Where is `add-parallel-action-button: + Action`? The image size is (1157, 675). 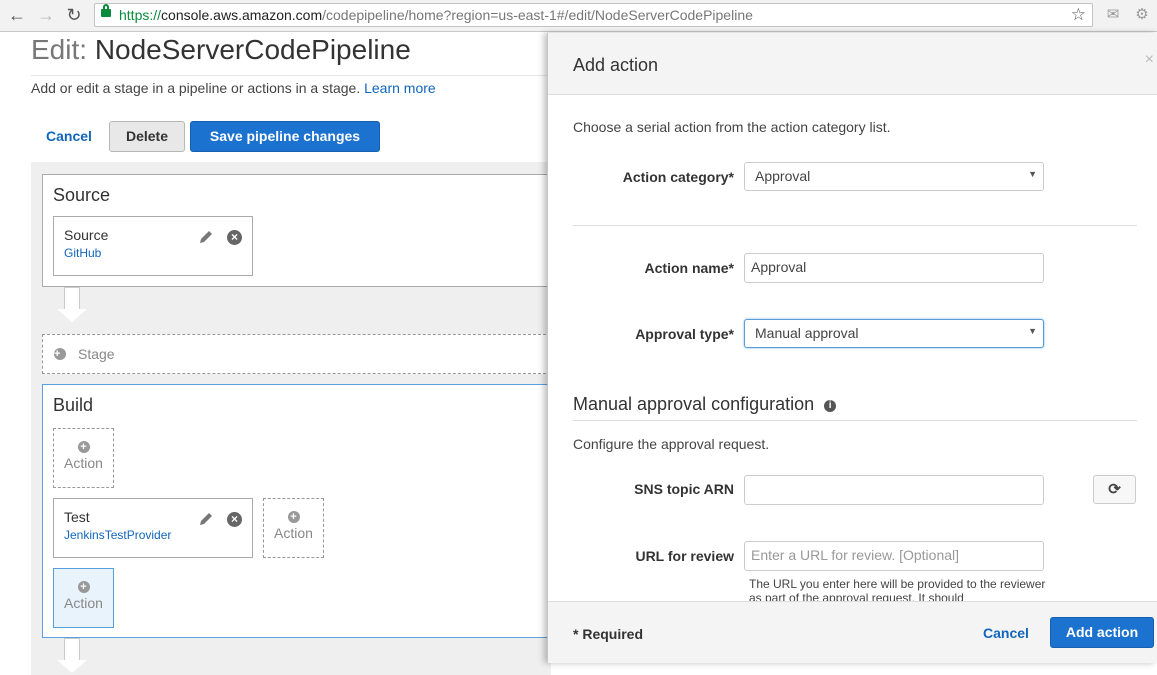 add-parallel-action-button: + Action is located at coordinates (293, 528).